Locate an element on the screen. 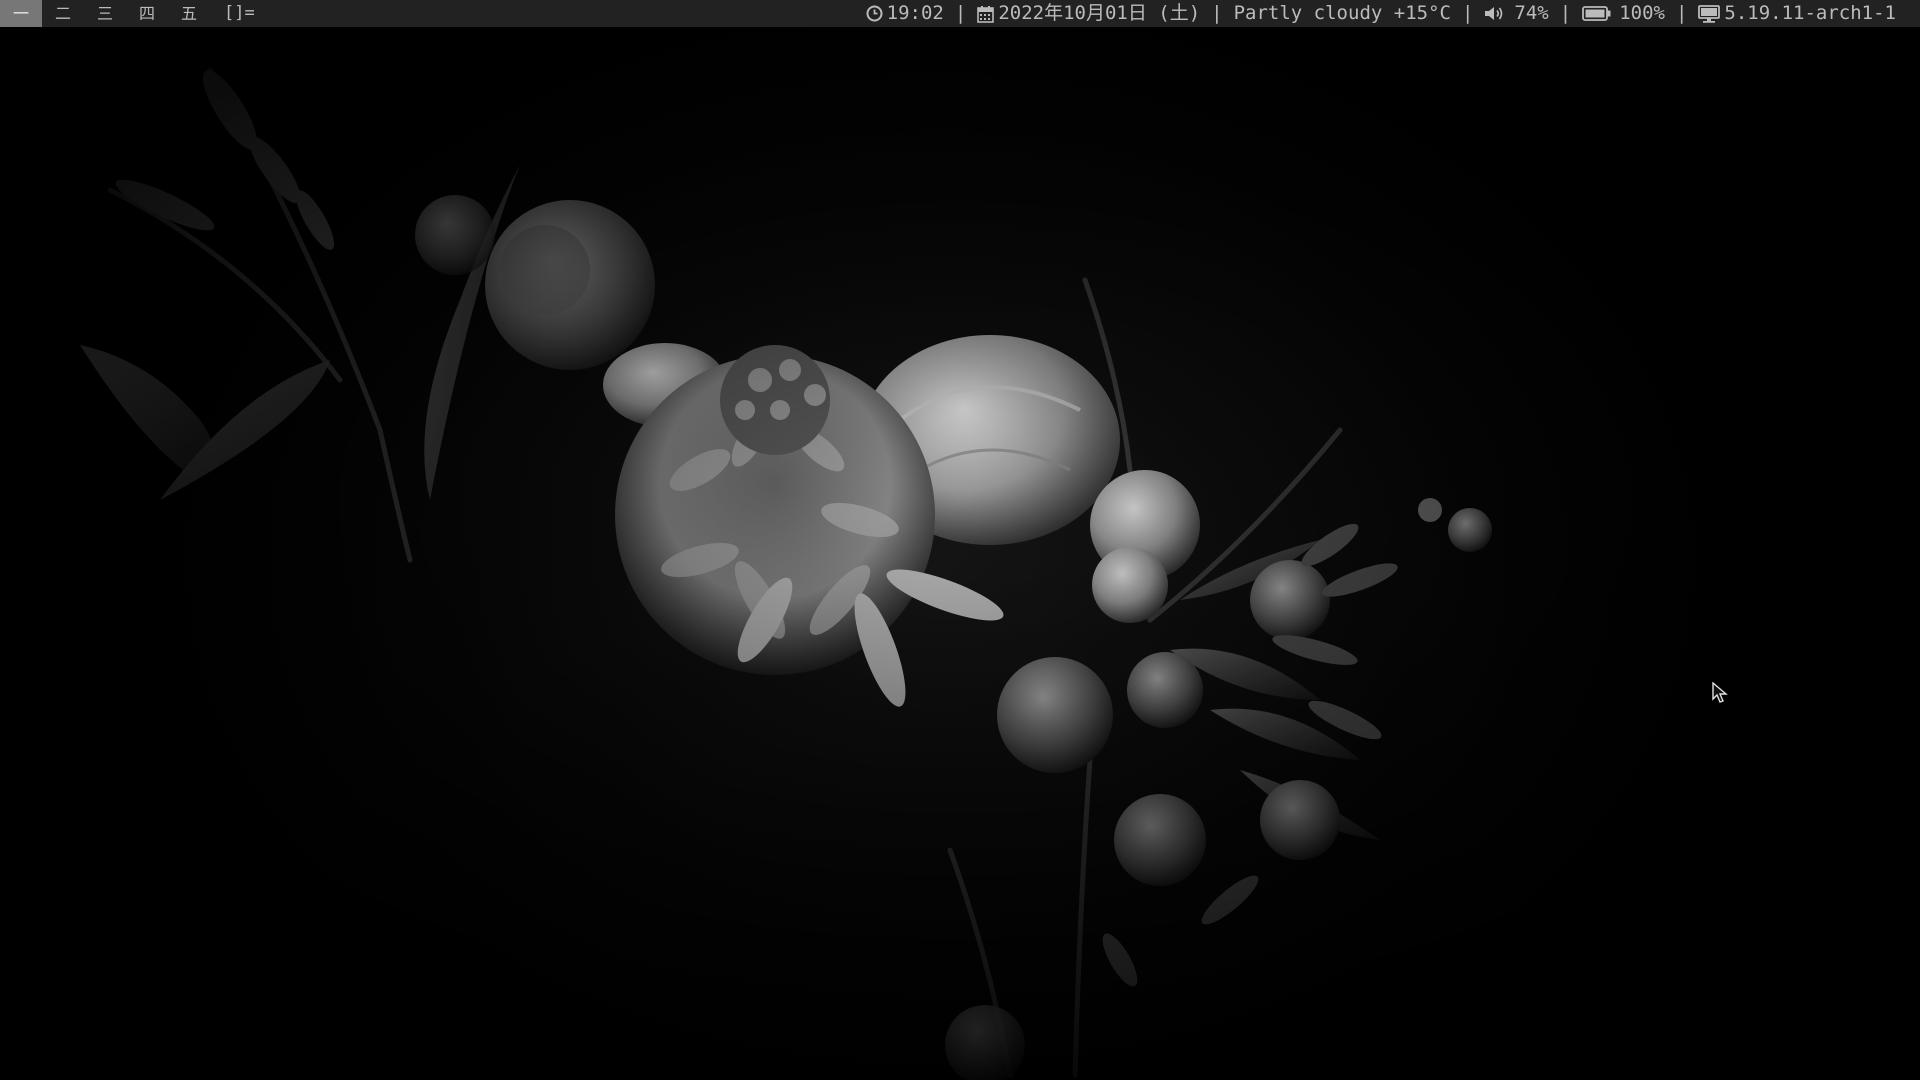 The width and height of the screenshot is (1920, 1080). tag-3: 三 is located at coordinates (105, 13).